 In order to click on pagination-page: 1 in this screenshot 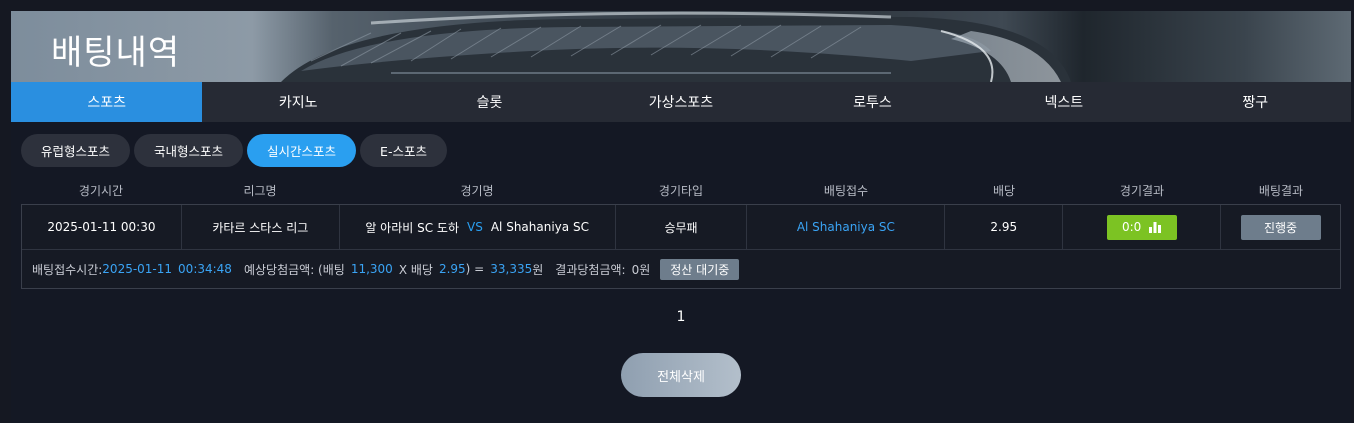, I will do `click(681, 317)`.